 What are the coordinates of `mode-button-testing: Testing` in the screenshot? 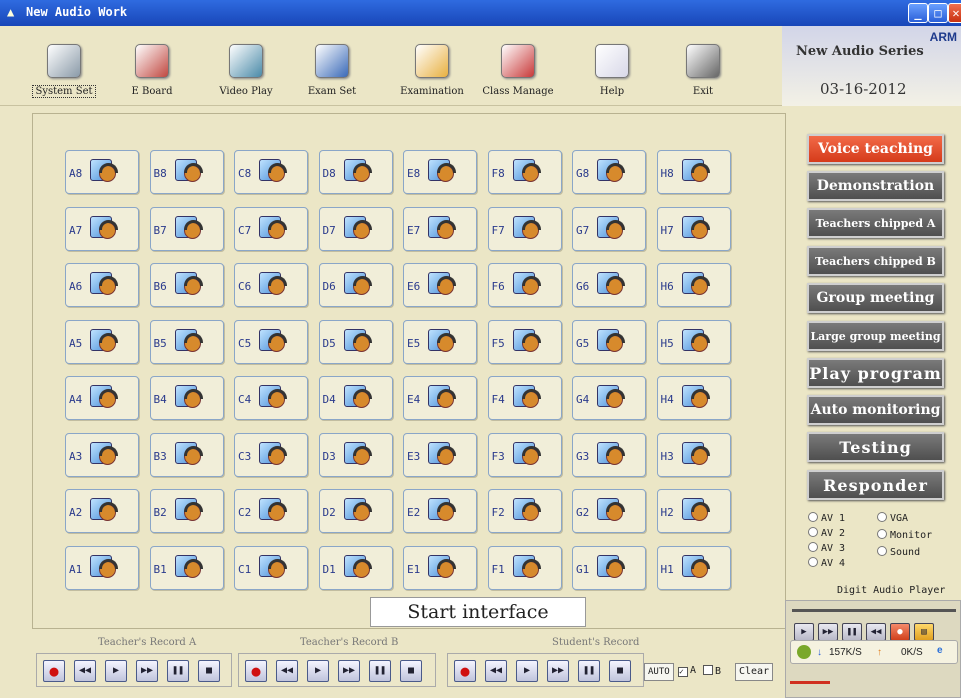 It's located at (875, 447).